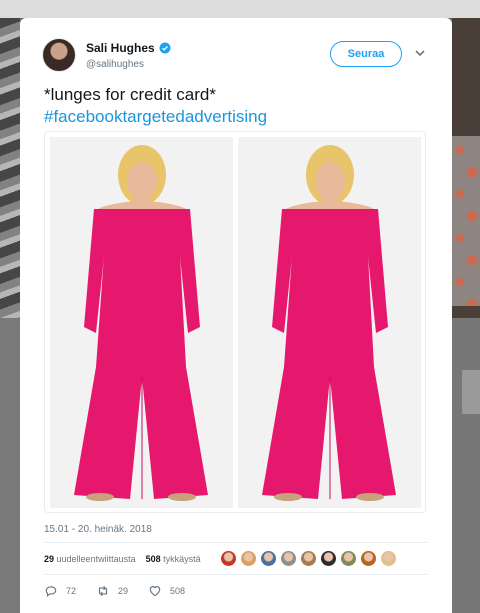 This screenshot has width=480, height=613. I want to click on background-card, so click(471, 392).